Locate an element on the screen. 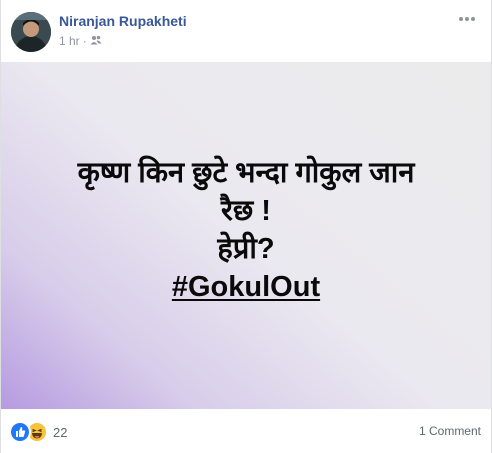  comments-count-link: 1 Comment is located at coordinates (450, 431).